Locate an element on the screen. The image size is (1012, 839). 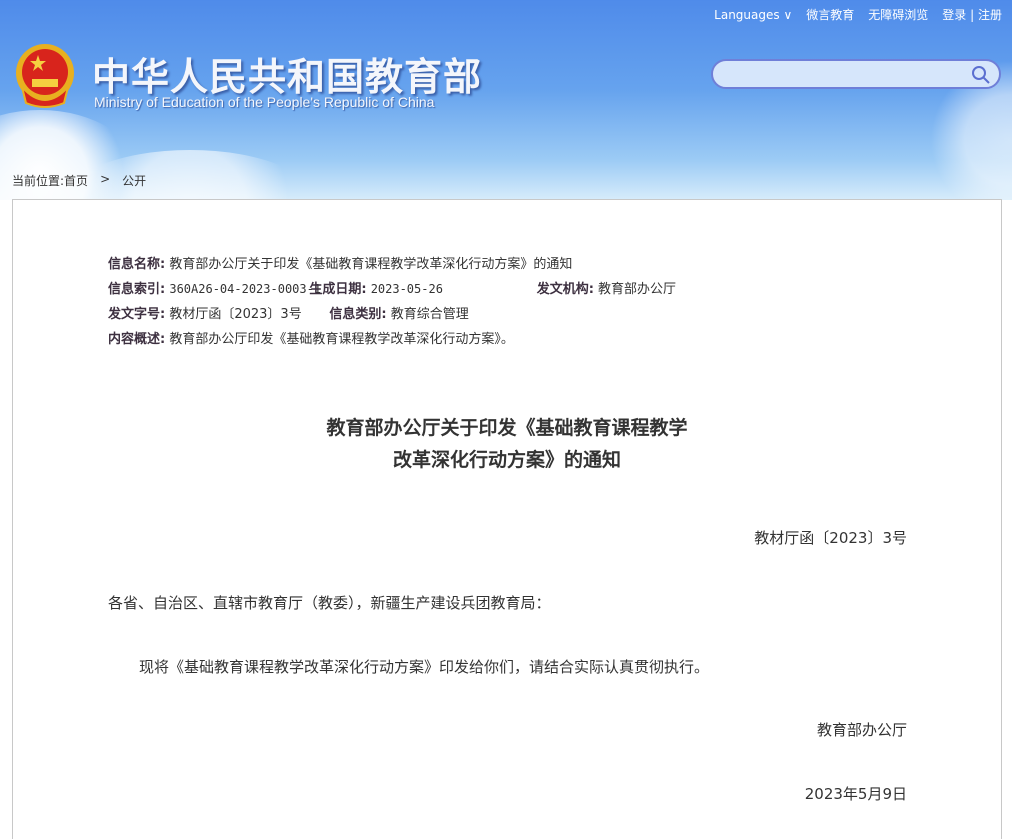
signature: 教育部办公厅 is located at coordinates (861, 730).